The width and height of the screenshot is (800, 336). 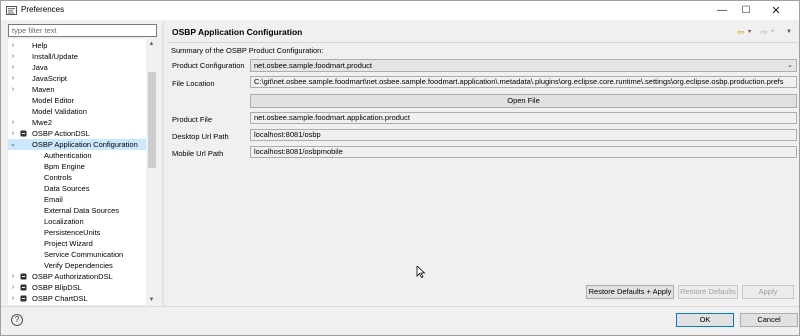 What do you see at coordinates (40, 67) in the screenshot?
I see `tree-item-label: Java` at bounding box center [40, 67].